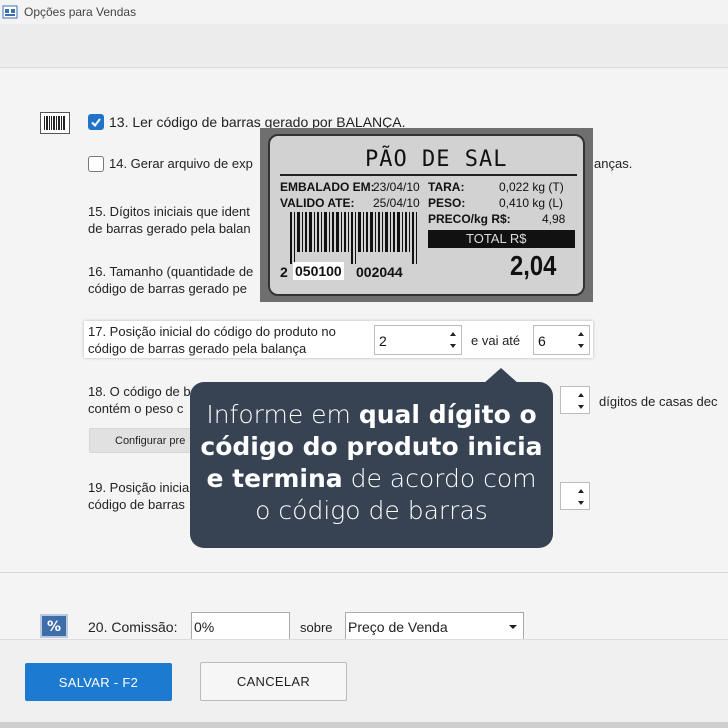  What do you see at coordinates (10, 12) in the screenshot?
I see `app-icon` at bounding box center [10, 12].